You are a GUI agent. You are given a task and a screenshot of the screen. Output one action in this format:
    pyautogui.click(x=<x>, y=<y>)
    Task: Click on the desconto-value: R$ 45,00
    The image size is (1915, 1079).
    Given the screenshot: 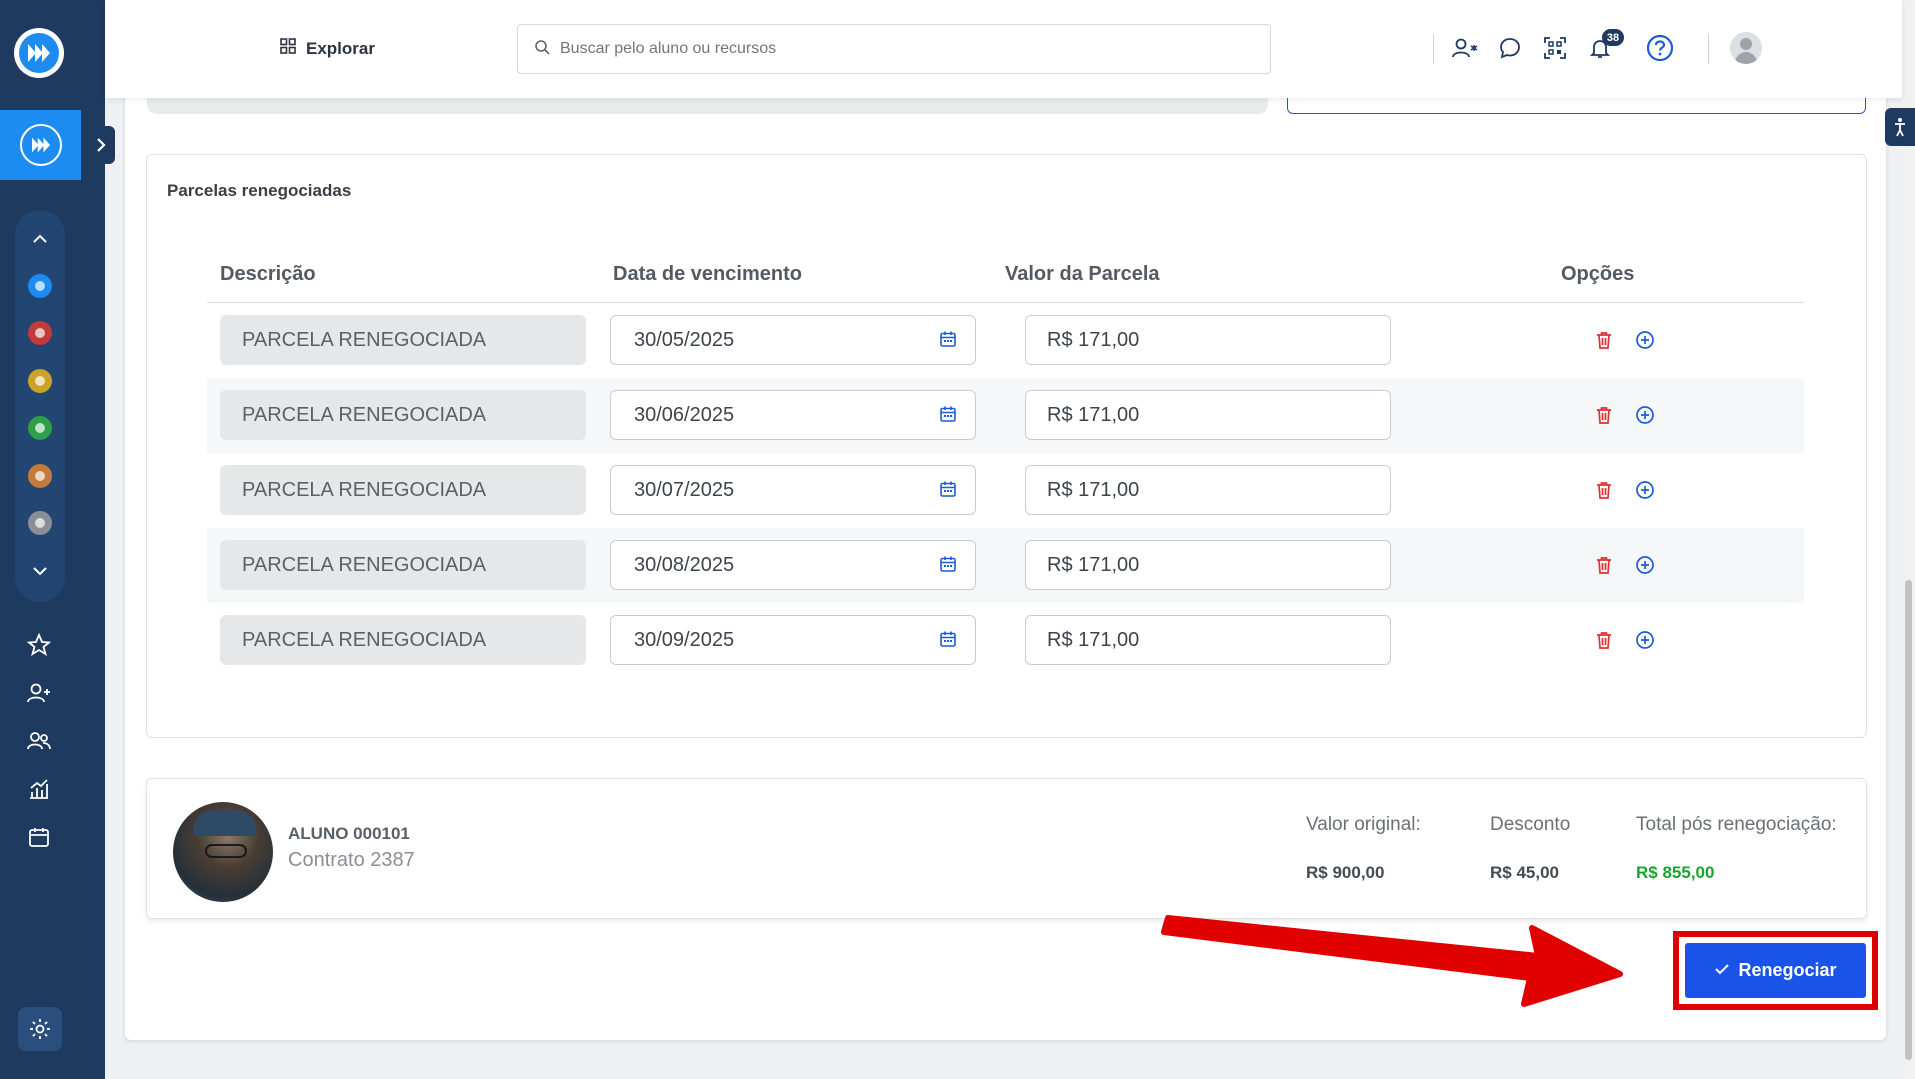 What is the action you would take?
    pyautogui.click(x=1524, y=872)
    